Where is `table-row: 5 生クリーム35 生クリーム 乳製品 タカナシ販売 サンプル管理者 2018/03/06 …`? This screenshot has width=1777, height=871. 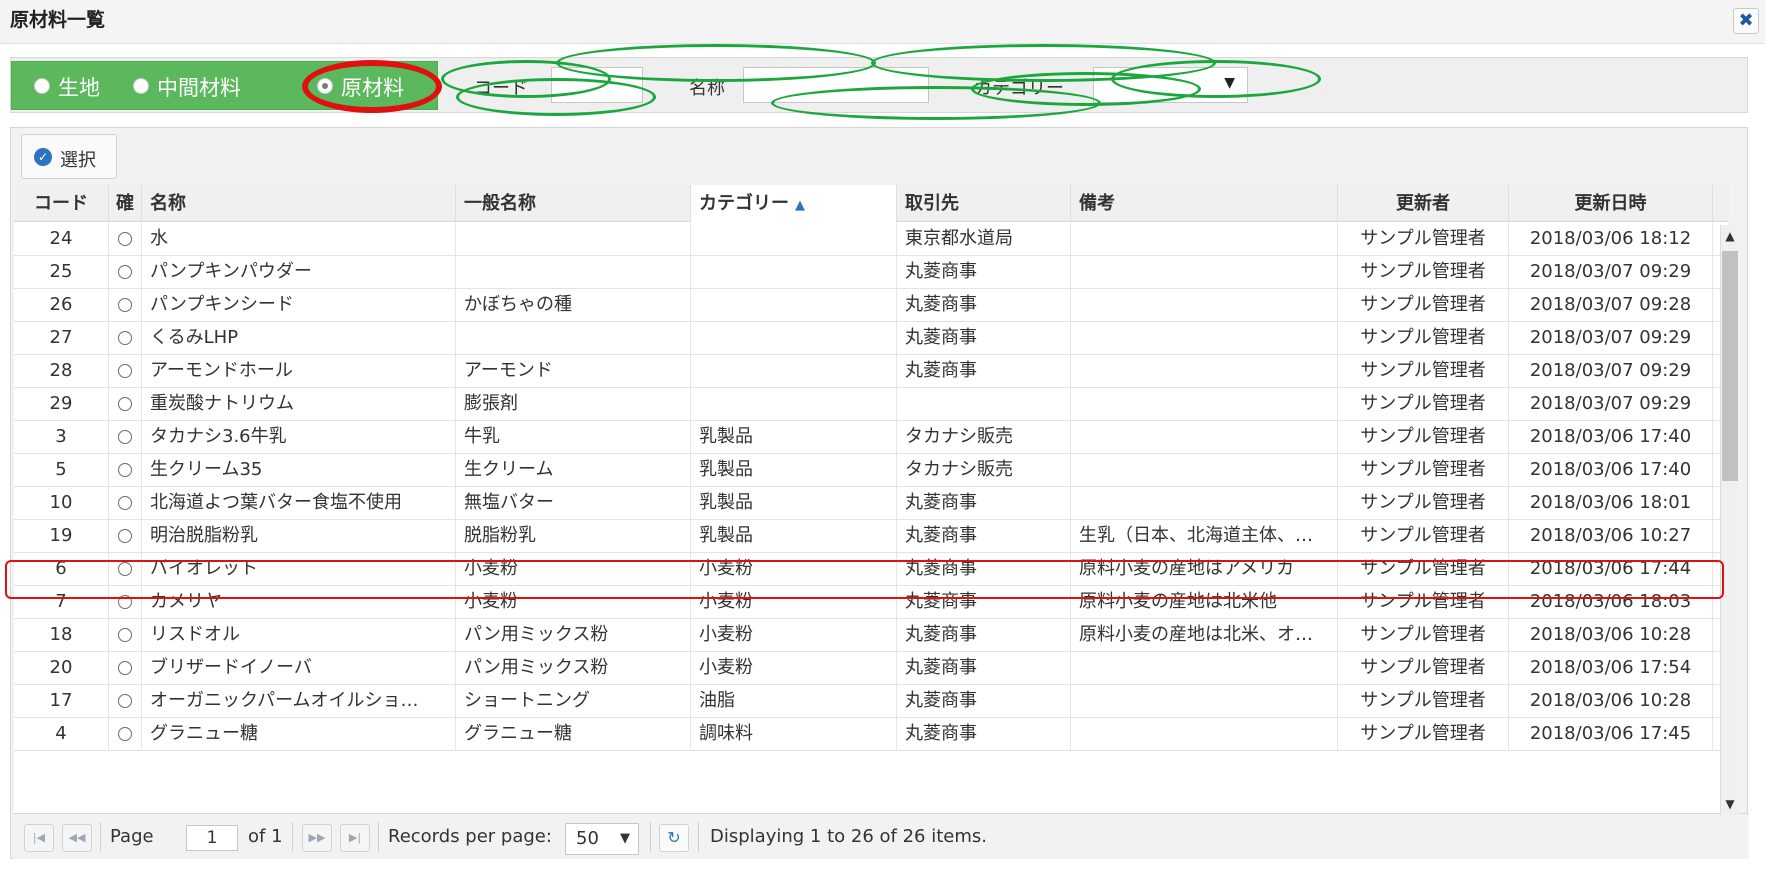
table-row: 5 生クリーム35 生クリーム 乳製品 タカナシ販売 サンプル管理者 2018/03/06 … is located at coordinates (871, 470).